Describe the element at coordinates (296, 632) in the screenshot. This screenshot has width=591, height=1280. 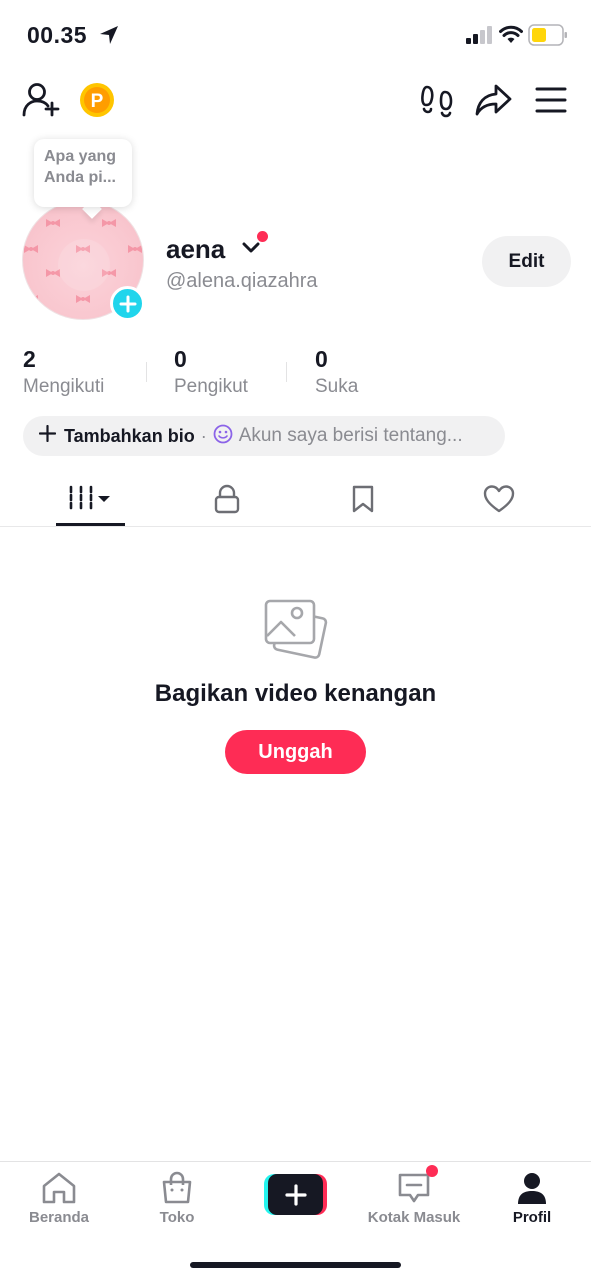
I see `photos-icon` at that location.